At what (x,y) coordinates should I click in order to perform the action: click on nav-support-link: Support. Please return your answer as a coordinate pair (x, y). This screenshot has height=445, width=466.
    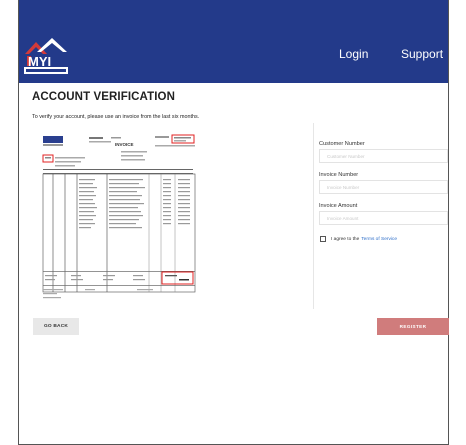
    Looking at the image, I should click on (422, 54).